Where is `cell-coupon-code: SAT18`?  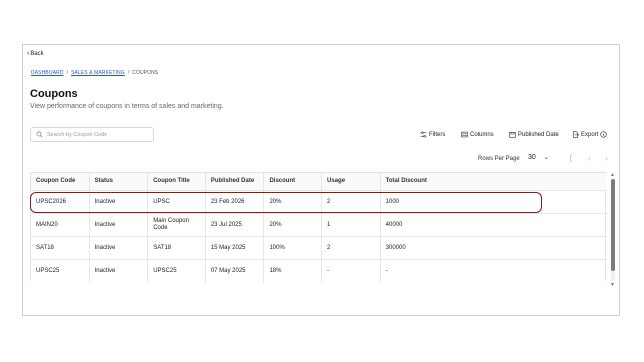
cell-coupon-code: SAT18 is located at coordinates (60, 248).